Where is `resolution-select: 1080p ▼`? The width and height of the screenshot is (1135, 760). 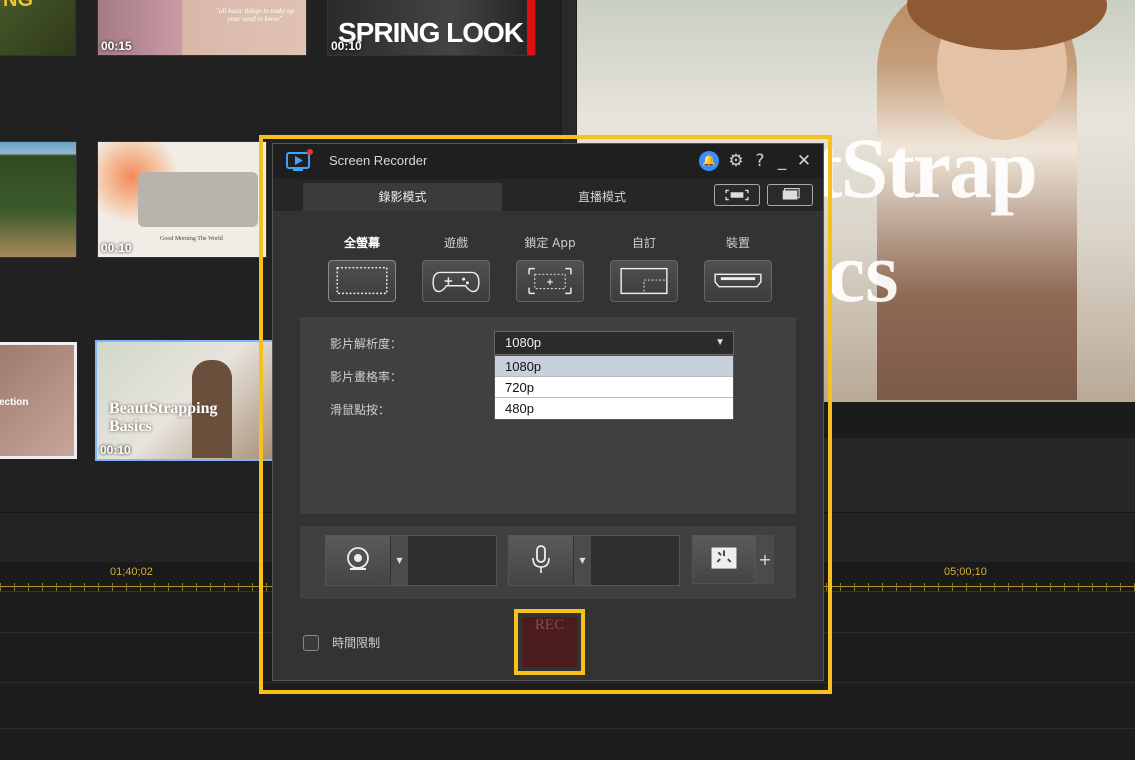 resolution-select: 1080p ▼ is located at coordinates (614, 343).